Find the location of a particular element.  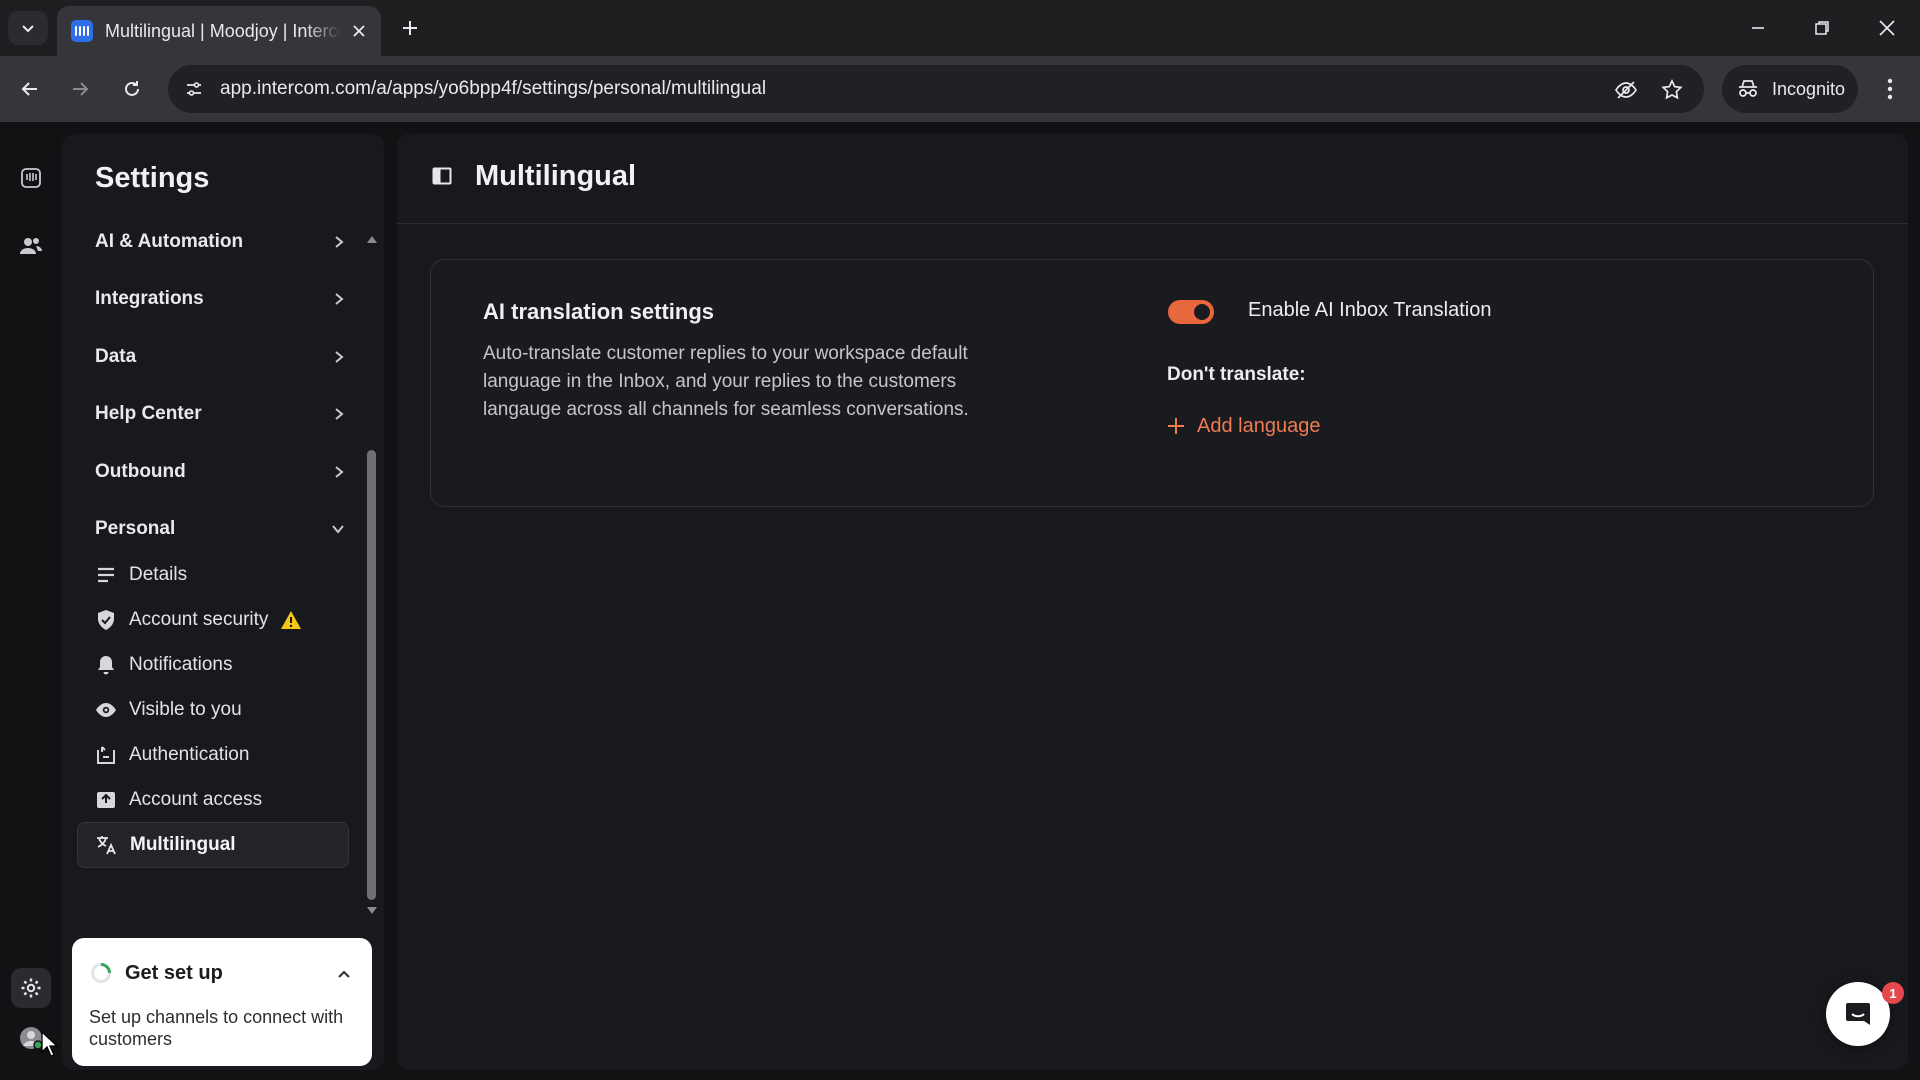

site-info-icon is located at coordinates (194, 89).